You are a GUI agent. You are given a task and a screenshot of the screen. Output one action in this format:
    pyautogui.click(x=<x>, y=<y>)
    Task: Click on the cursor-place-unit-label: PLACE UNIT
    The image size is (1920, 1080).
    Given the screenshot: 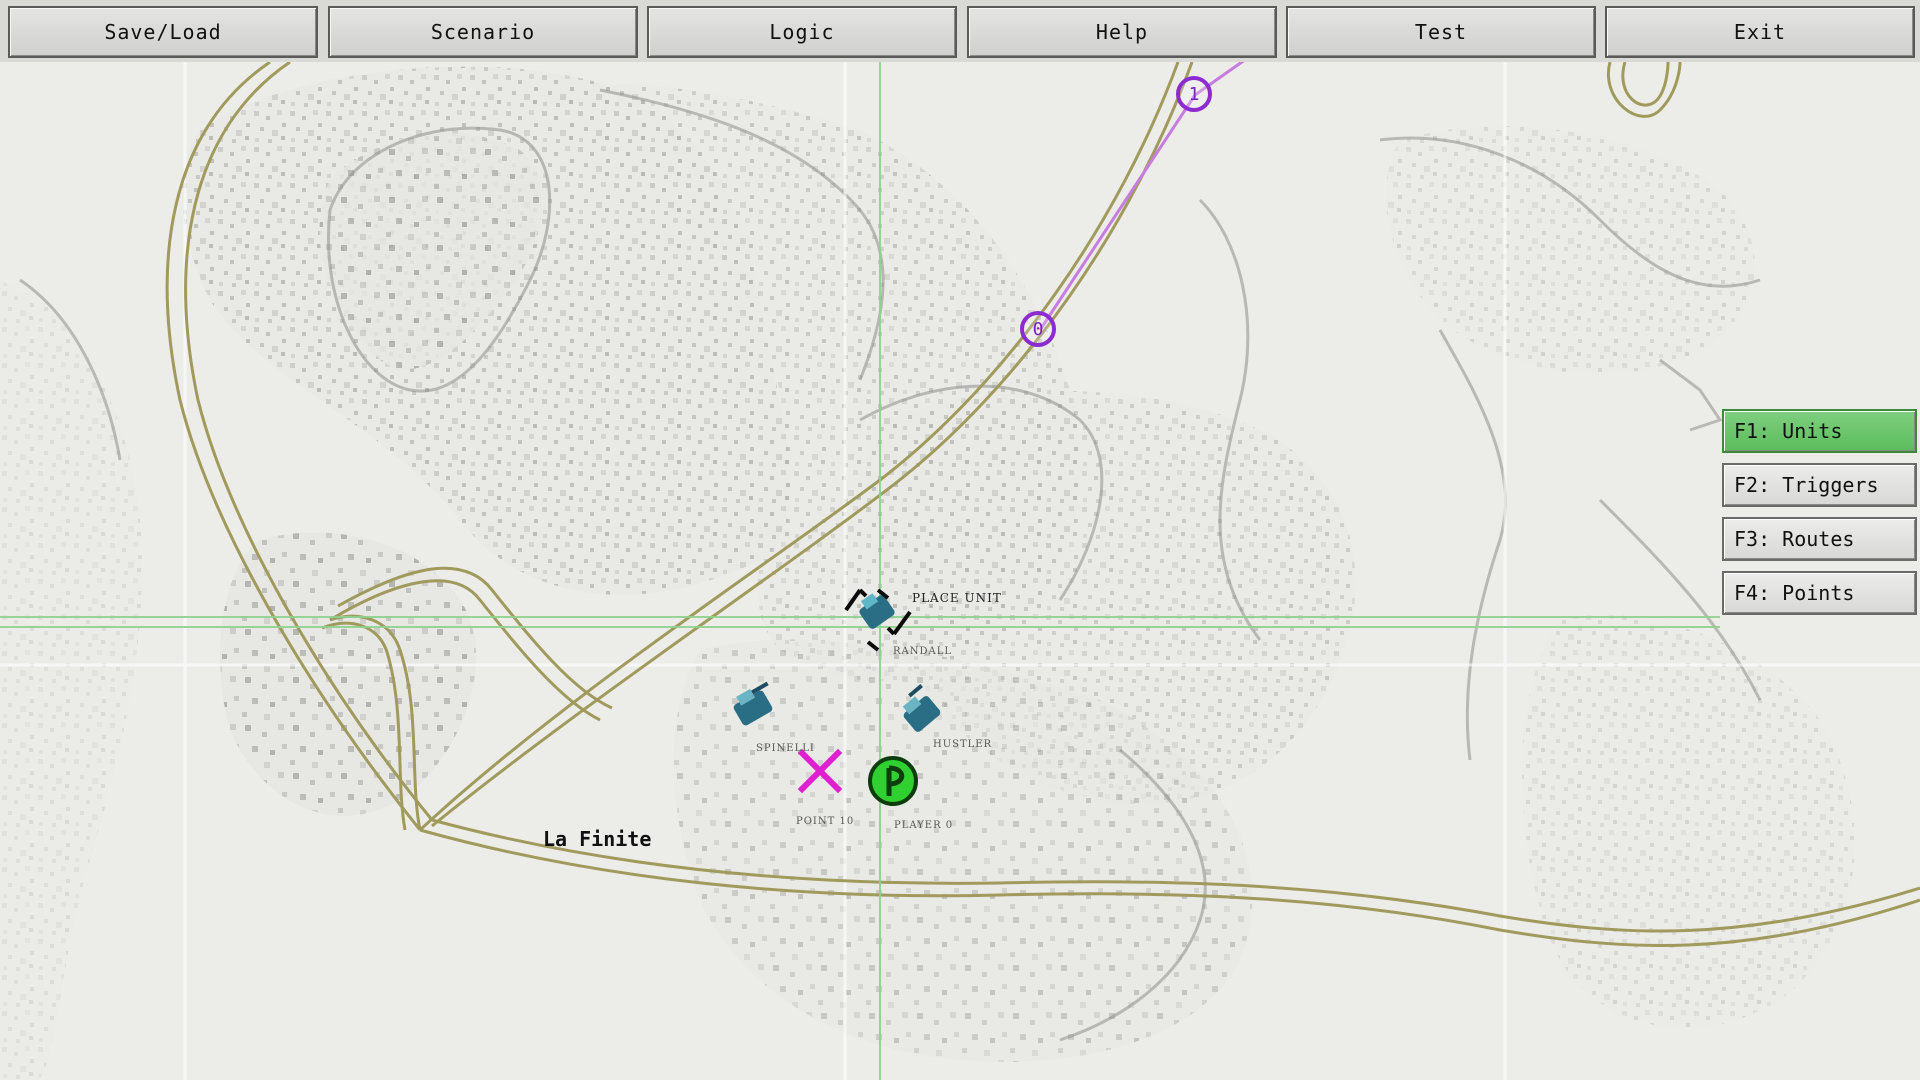 What is the action you would take?
    pyautogui.click(x=957, y=598)
    